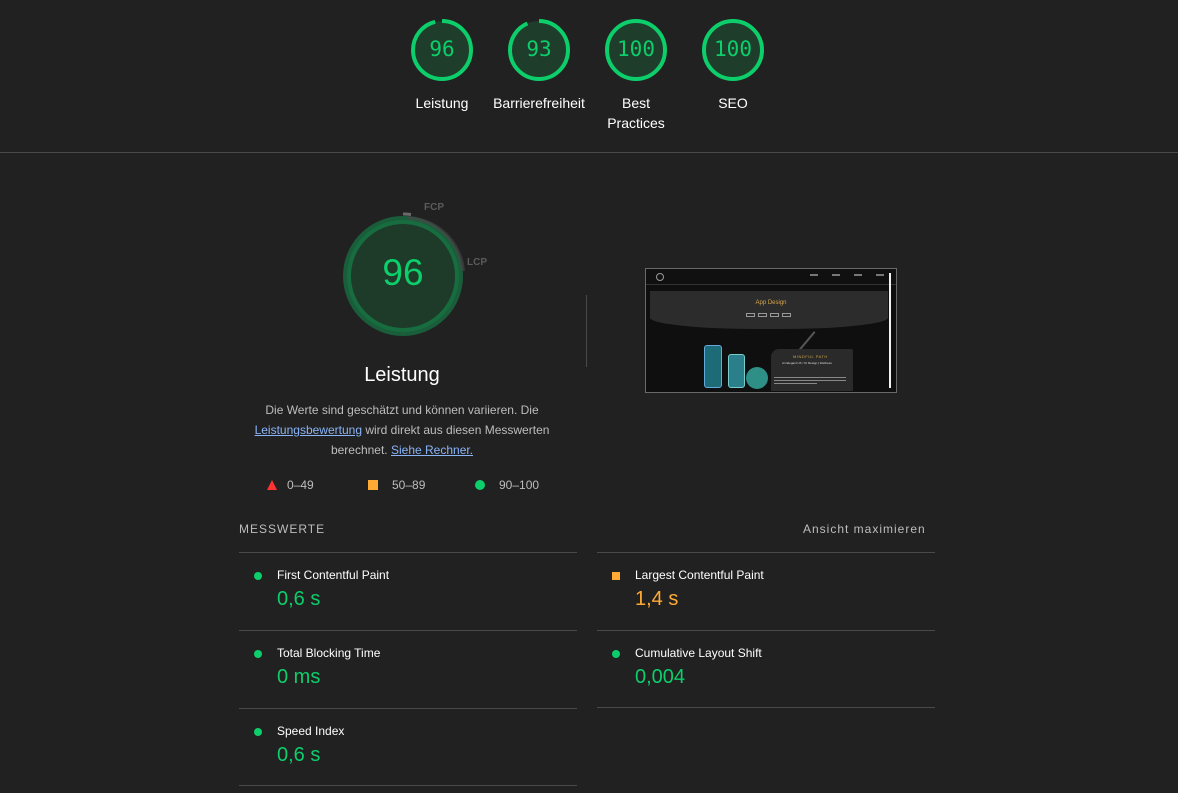 The image size is (1178, 793). I want to click on metric-cls: Cumulative Layout Shift 0,004, so click(766, 669).